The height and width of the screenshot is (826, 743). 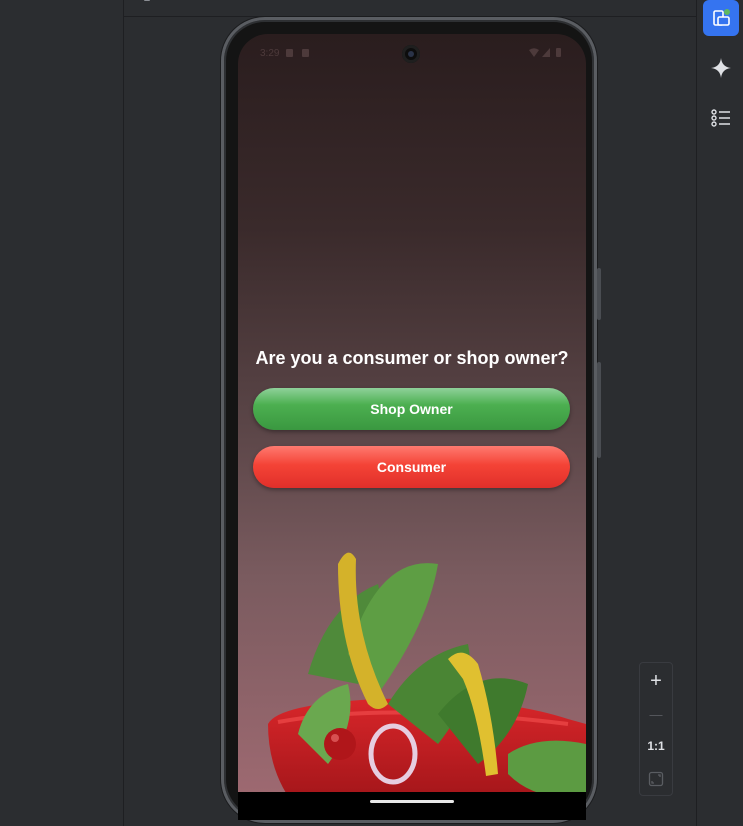 I want to click on running-devices-icon, so click(x=721, y=17).